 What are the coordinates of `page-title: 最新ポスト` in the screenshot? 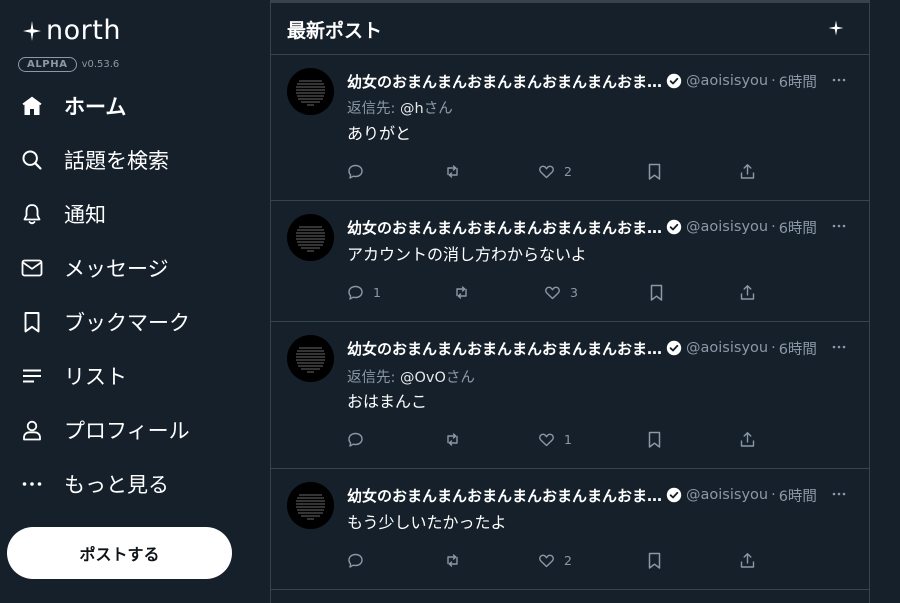 It's located at (335, 31).